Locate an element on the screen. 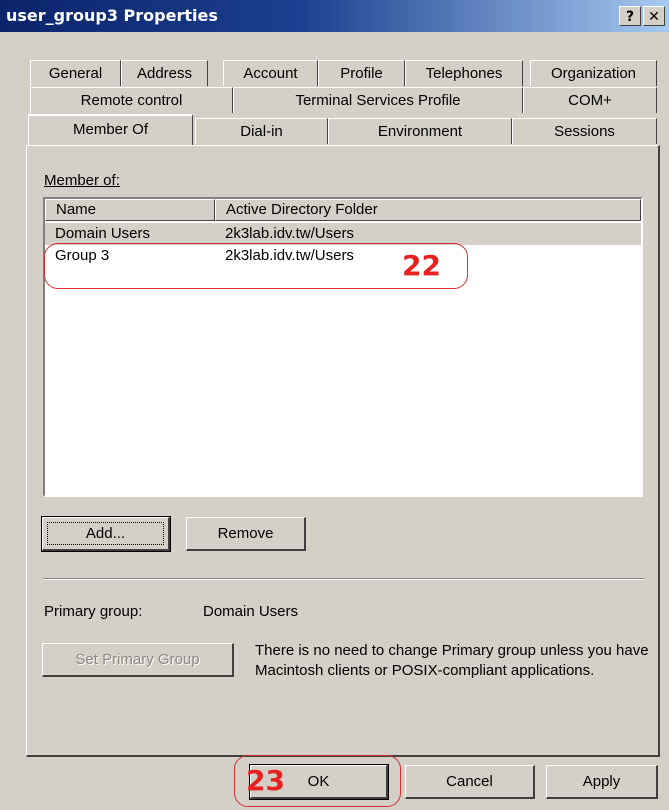  cancel-button-label: Cancel is located at coordinates (469, 781).